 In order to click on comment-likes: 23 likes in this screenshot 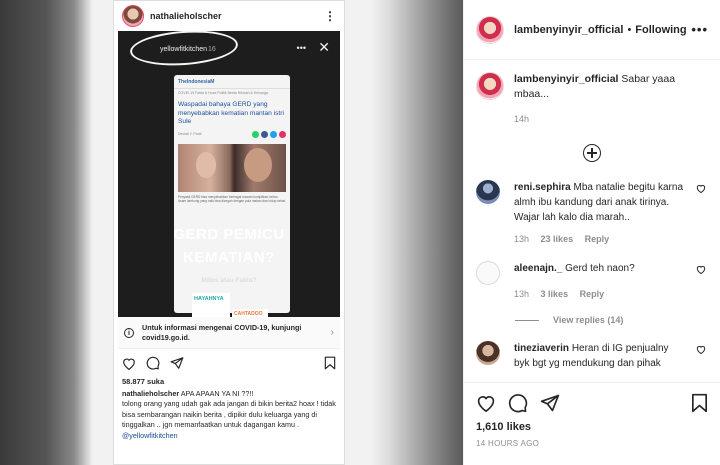, I will do `click(557, 239)`.